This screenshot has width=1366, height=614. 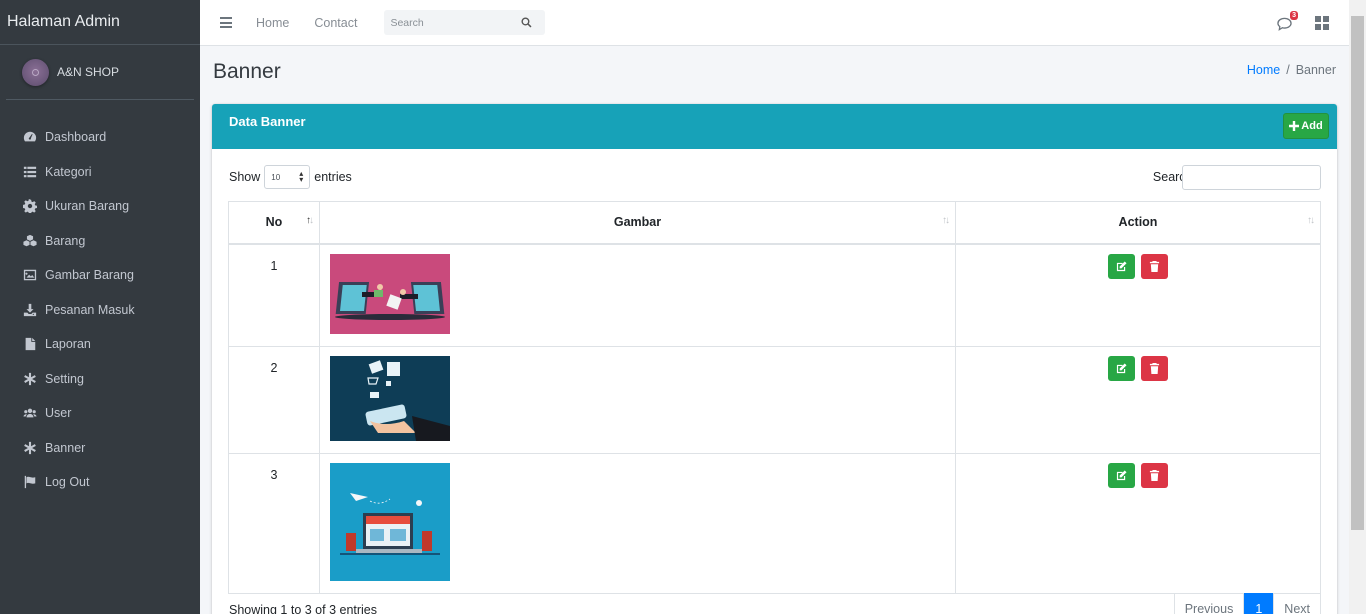 I want to click on pagination-next: Next, so click(x=1297, y=603).